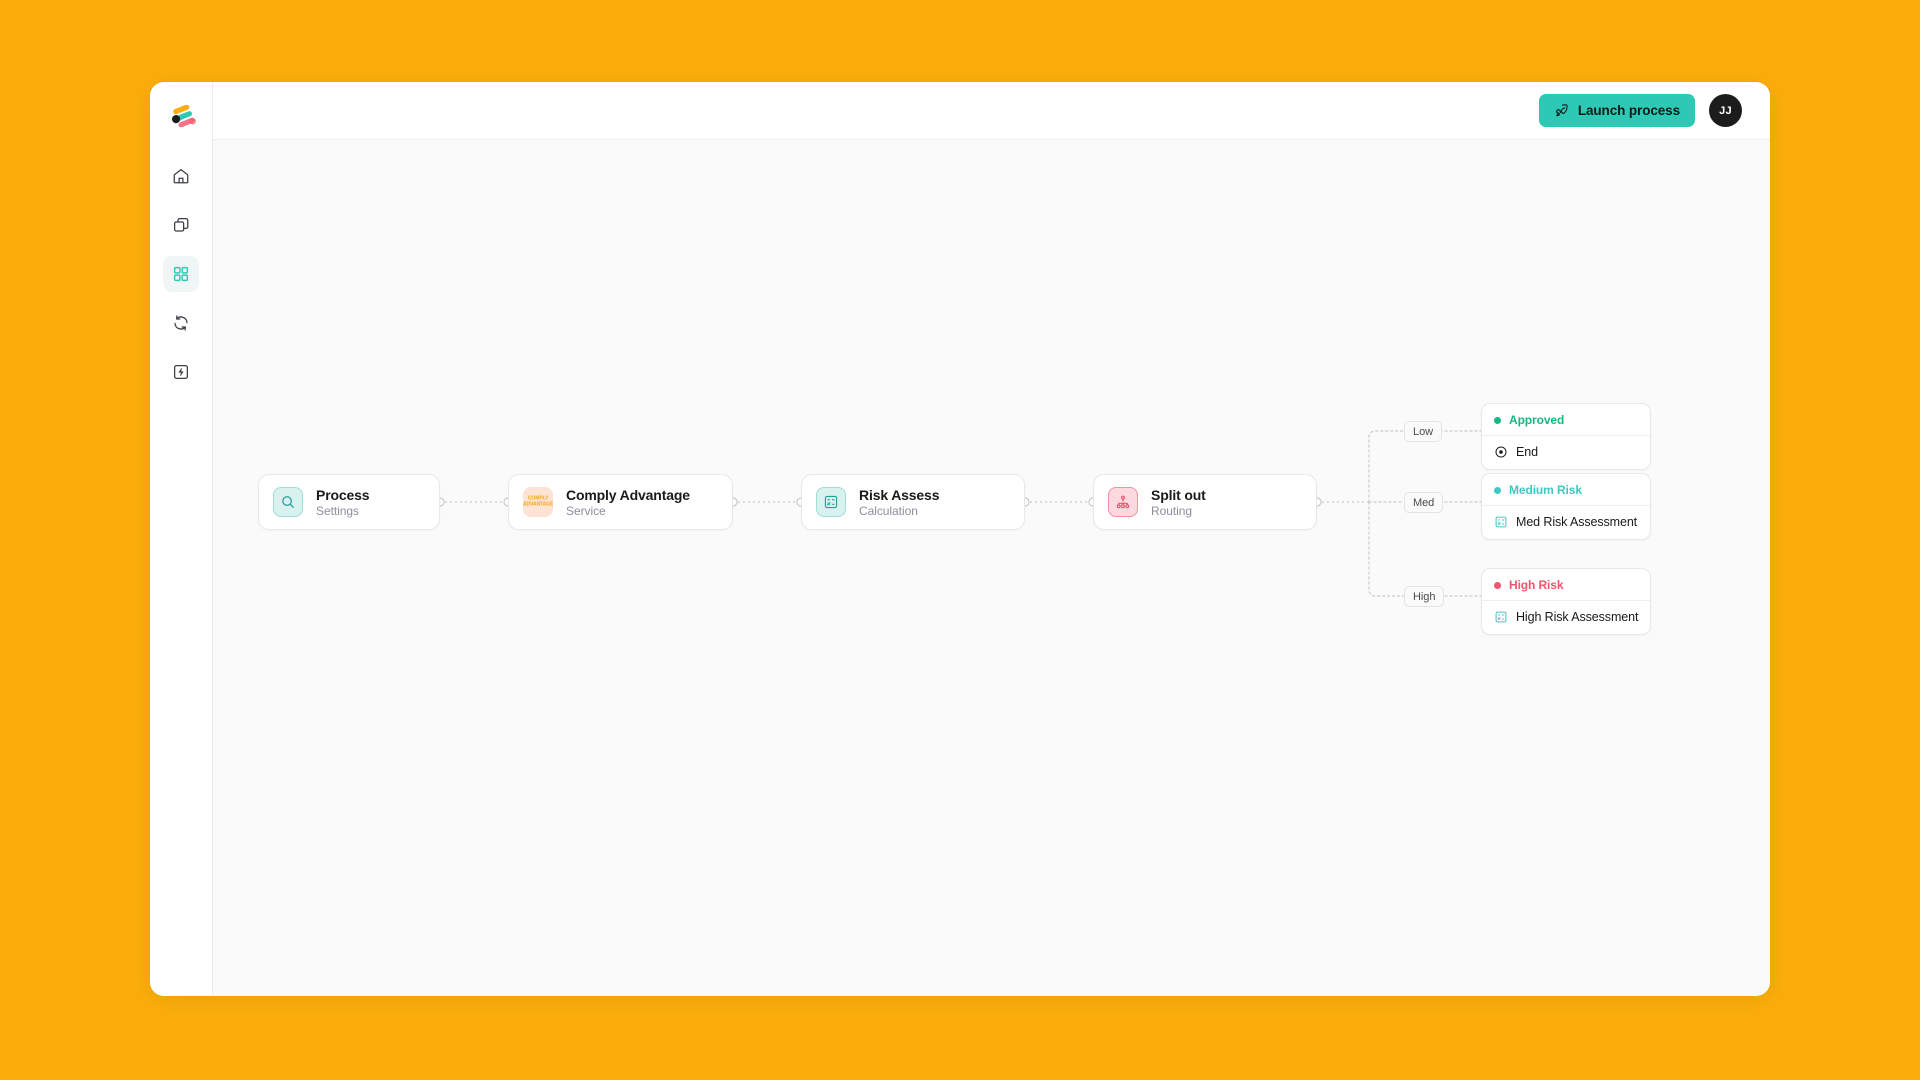 Image resolution: width=1920 pixels, height=1080 pixels. I want to click on flow-node-title: Split out, so click(1178, 494).